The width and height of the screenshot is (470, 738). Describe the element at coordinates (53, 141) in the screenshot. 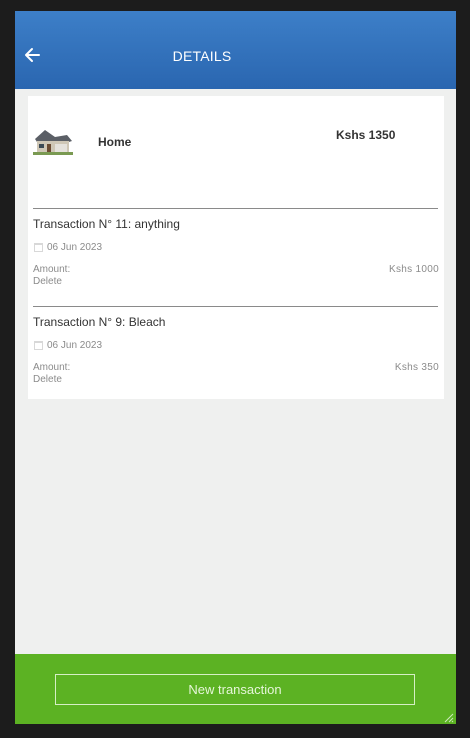

I see `house-icon` at that location.